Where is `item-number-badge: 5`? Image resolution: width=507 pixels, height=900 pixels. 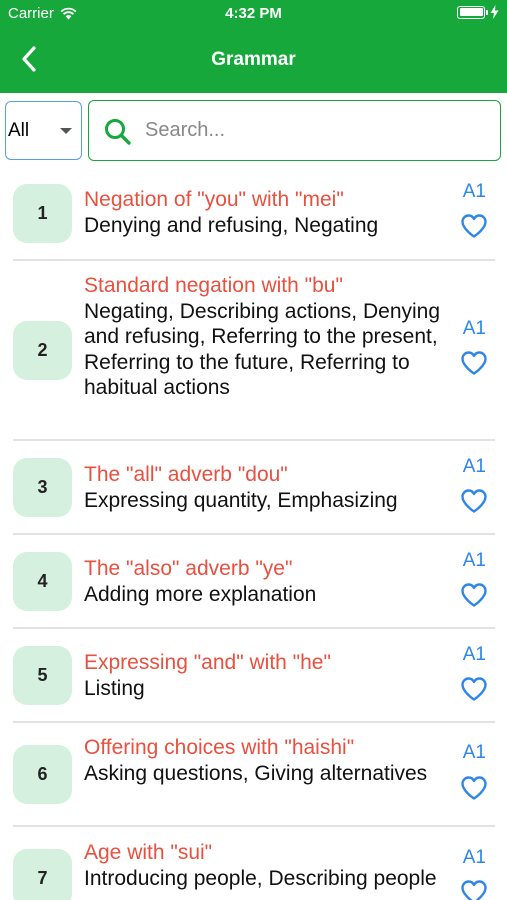
item-number-badge: 5 is located at coordinates (42, 675).